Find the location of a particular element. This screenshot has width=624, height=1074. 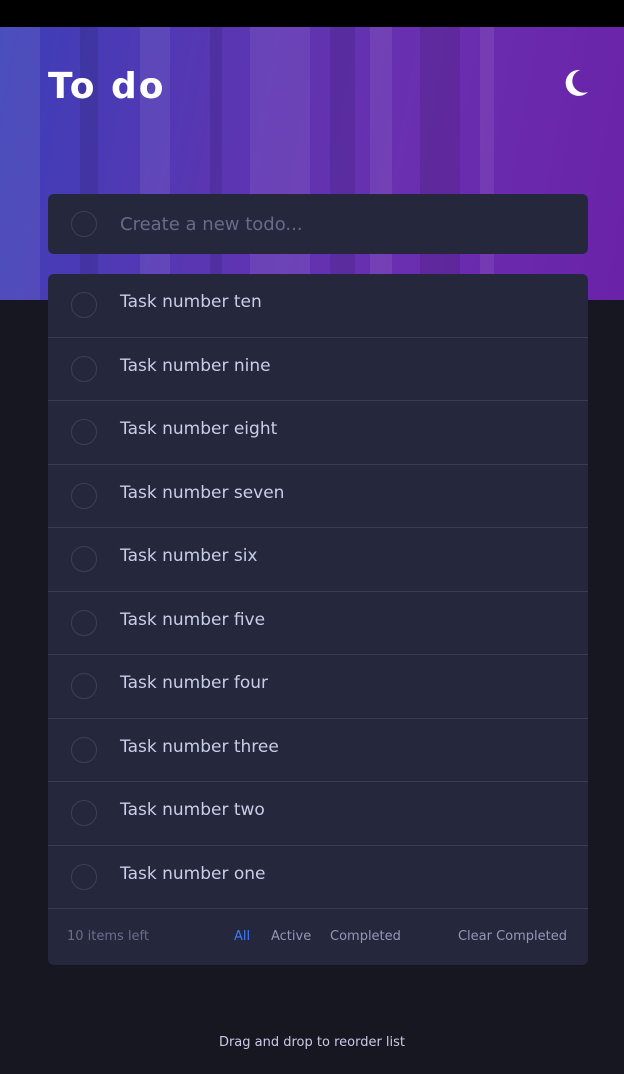

filter-all-button: All is located at coordinates (242, 936).